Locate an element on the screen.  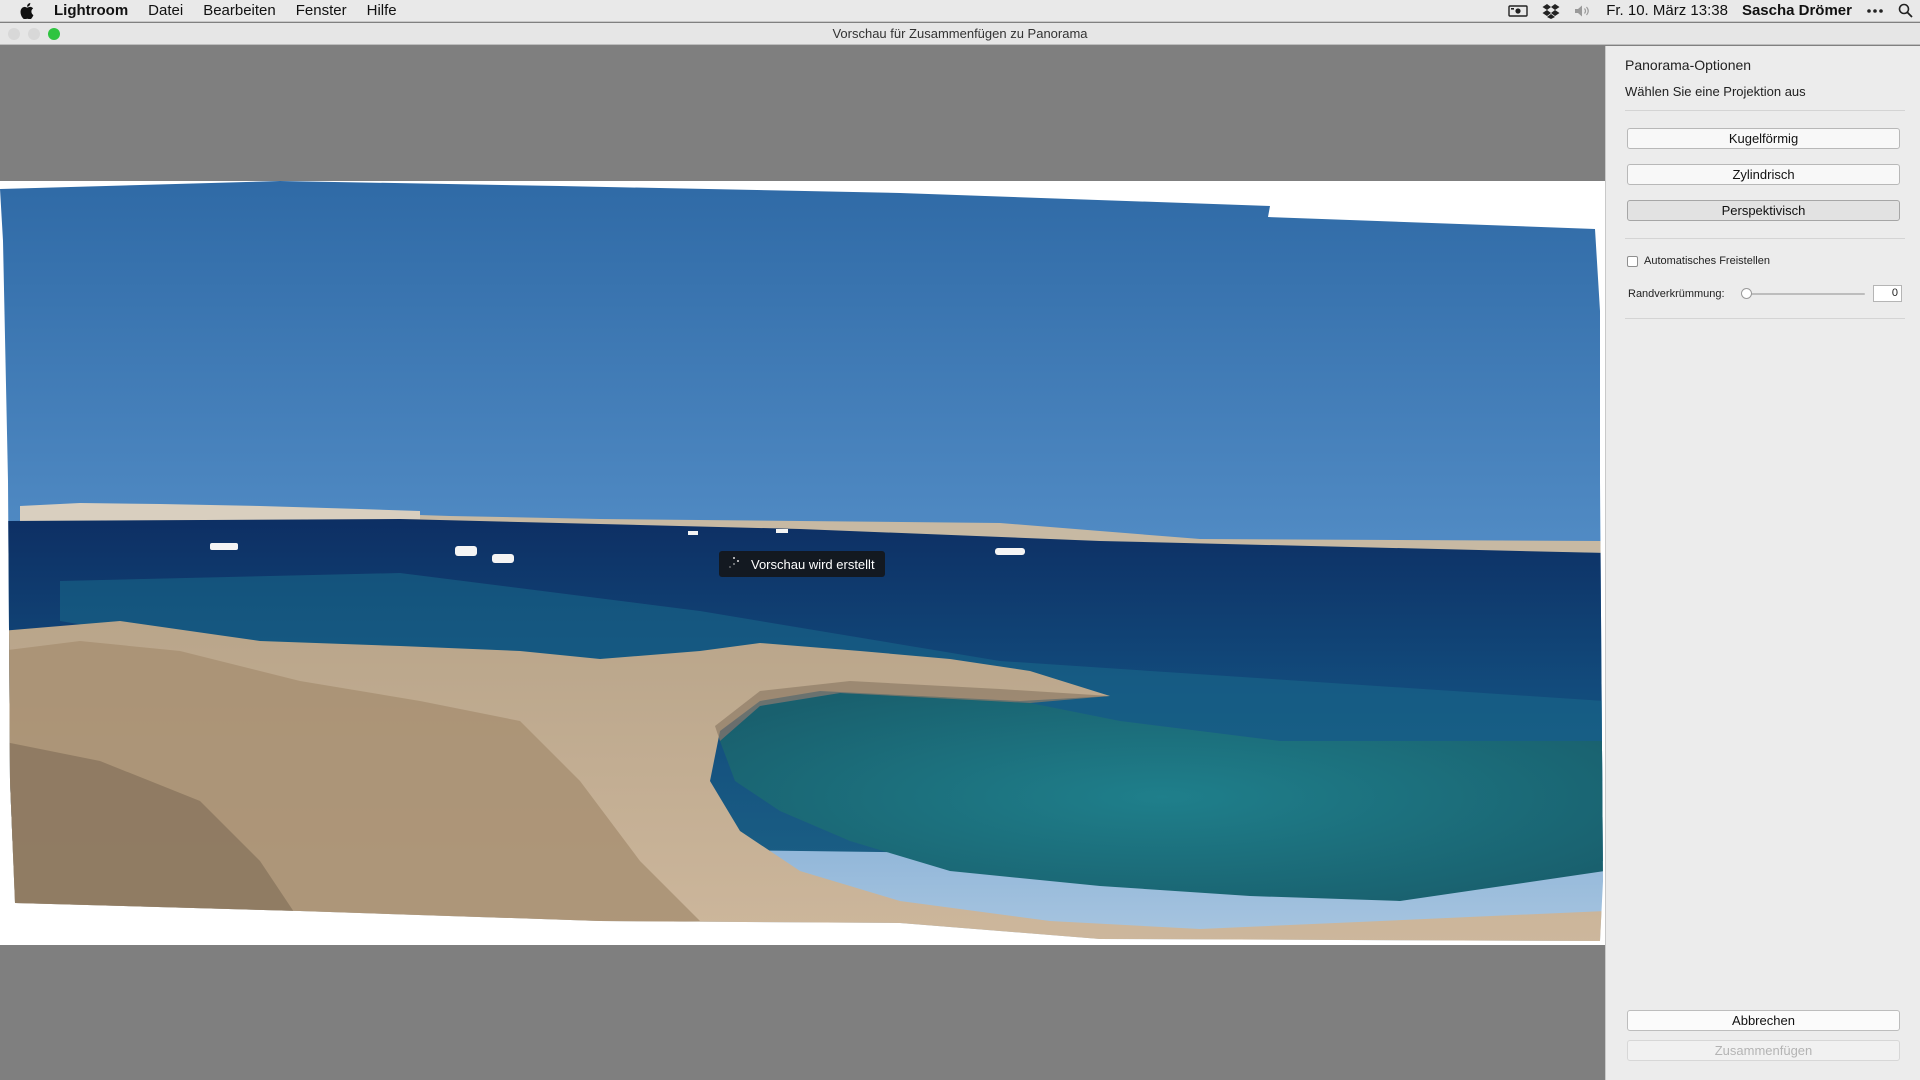
volume-icon is located at coordinates (1583, 11).